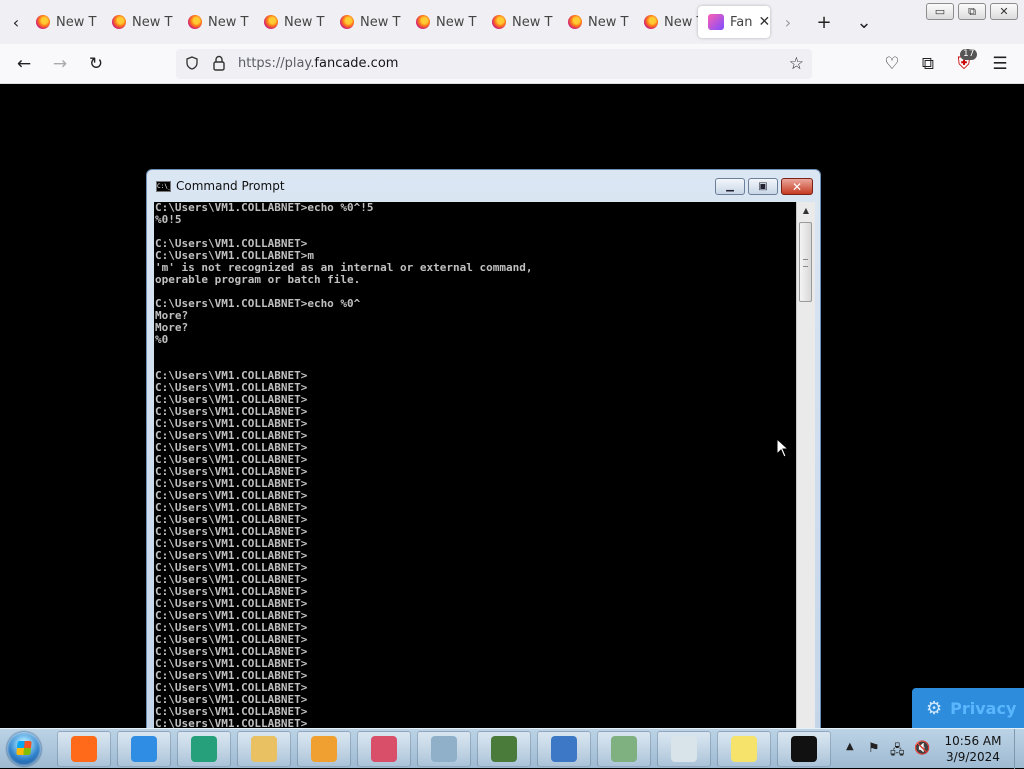  What do you see at coordinates (805, 262) in the screenshot?
I see `scroll-thumb` at bounding box center [805, 262].